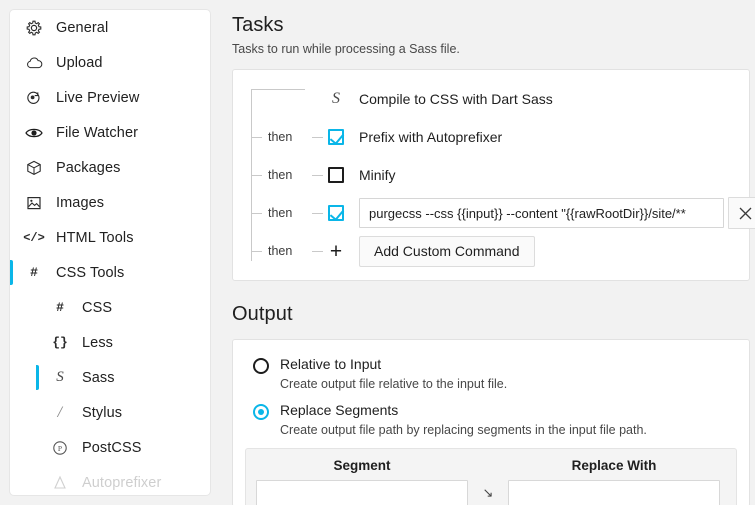 This screenshot has height=505, width=755. What do you see at coordinates (362, 492) in the screenshot?
I see `segment-input` at bounding box center [362, 492].